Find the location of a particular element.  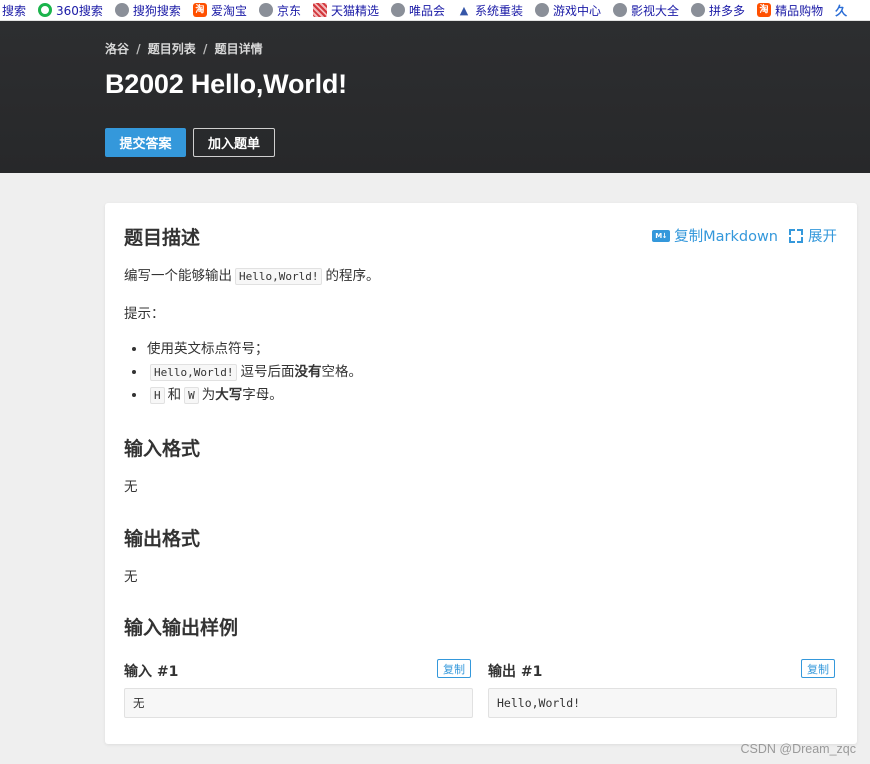

breadcrumb: 洛谷 / 题目列表 / 题目详情 is located at coordinates (184, 48).